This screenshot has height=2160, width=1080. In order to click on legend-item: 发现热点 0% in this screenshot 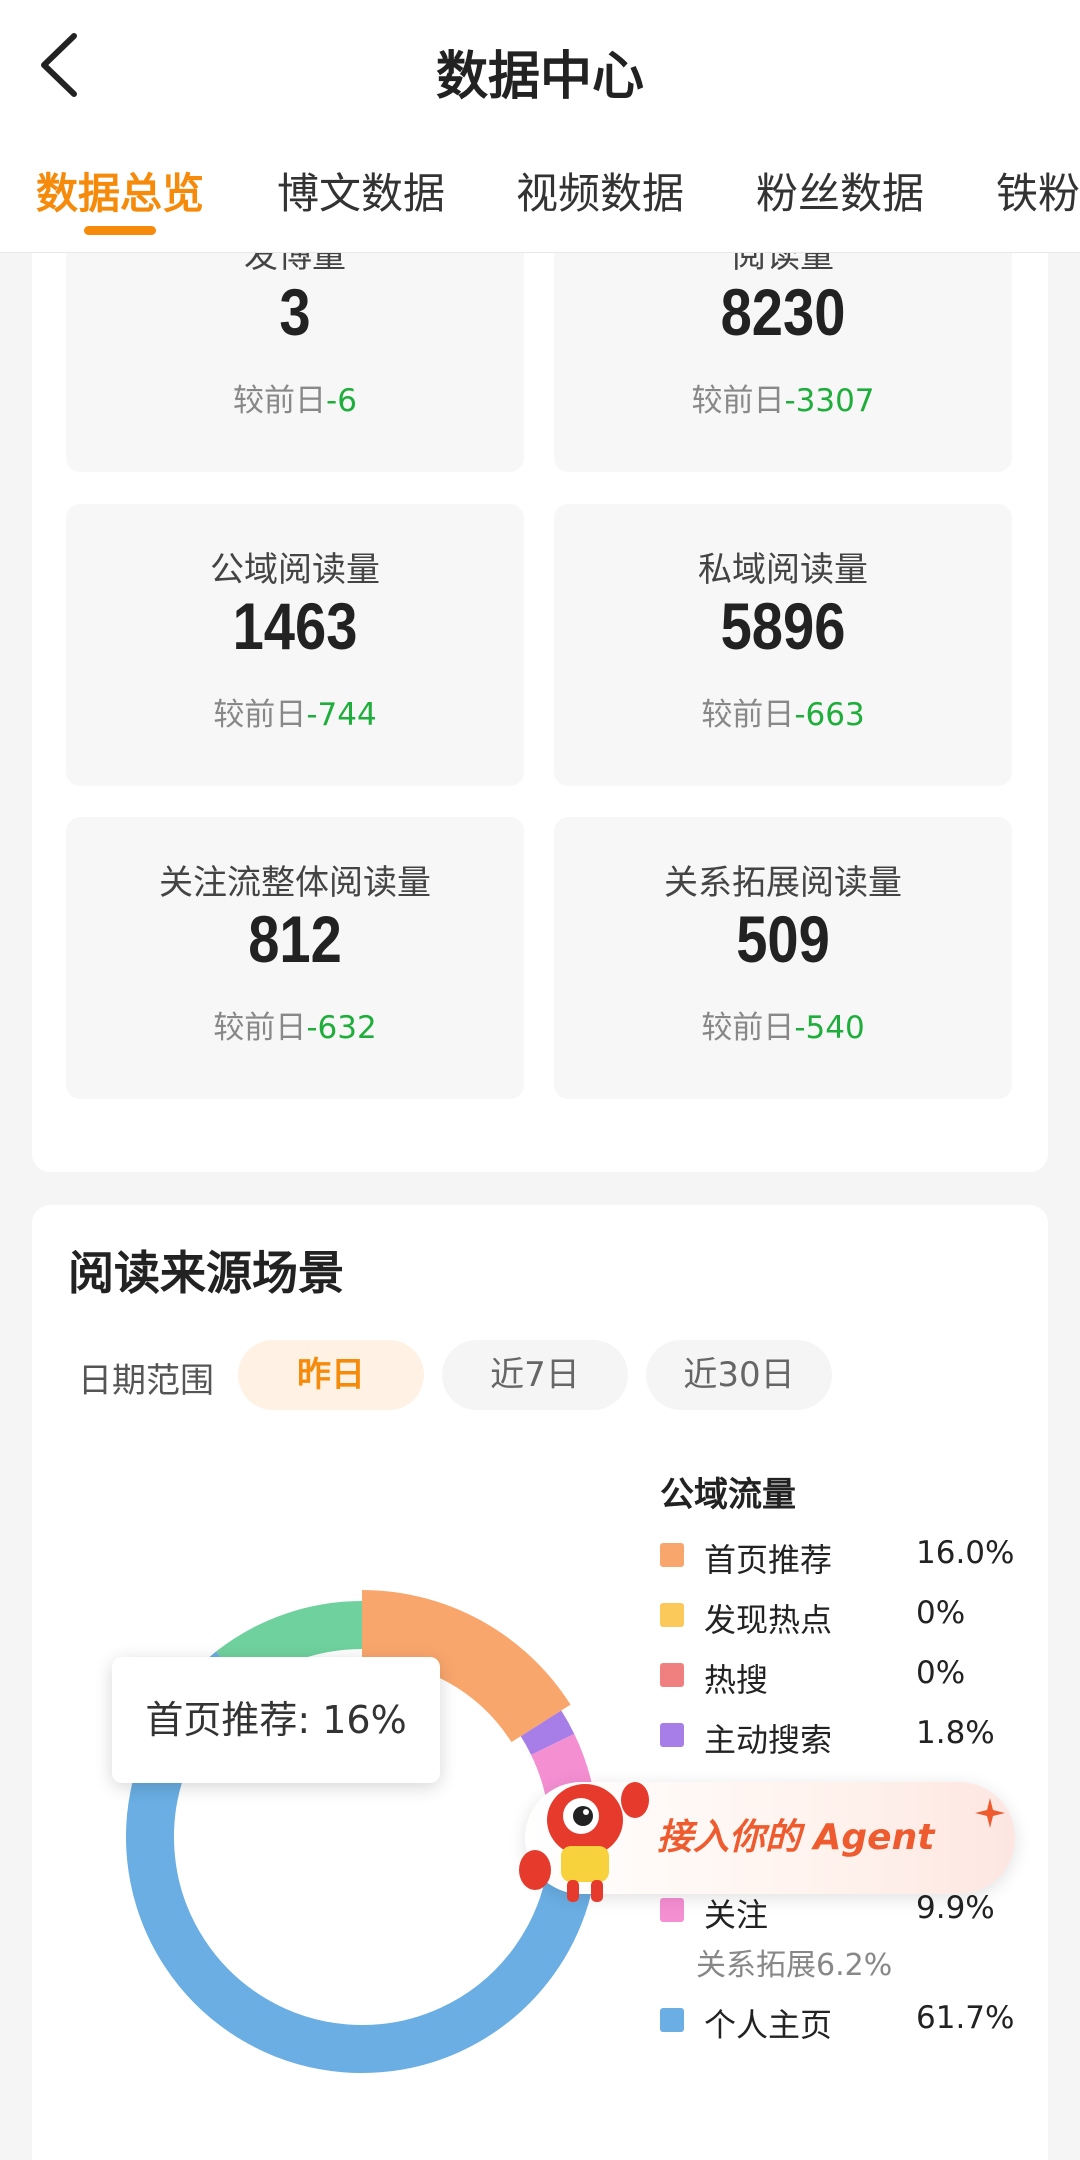, I will do `click(850, 1617)`.